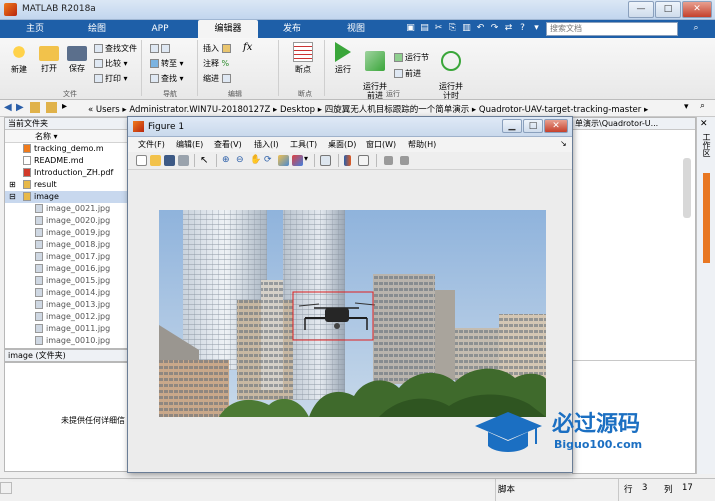 The height and width of the screenshot is (501, 715). Describe the element at coordinates (67, 257) in the screenshot. I see `file-list-item: image_0017.jpg` at that location.